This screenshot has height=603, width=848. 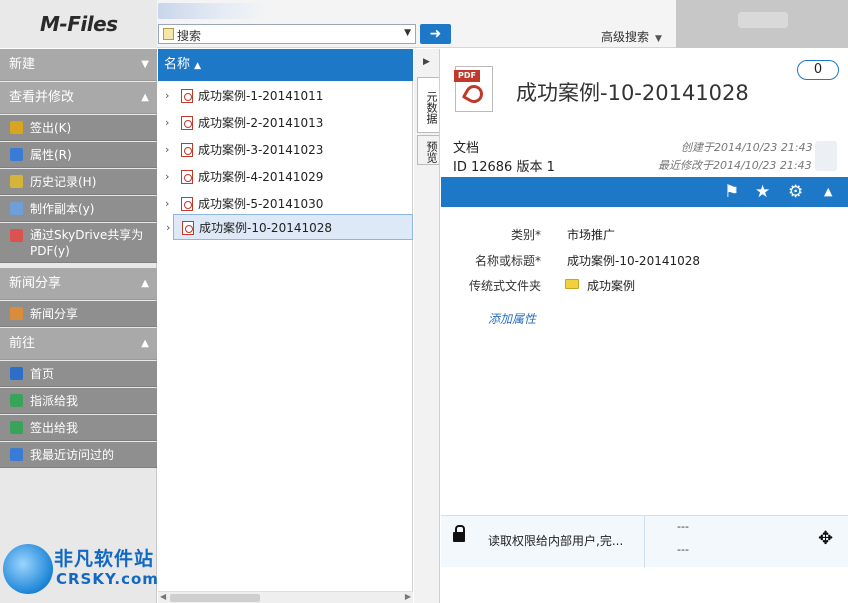 What do you see at coordinates (78, 209) in the screenshot?
I see `sidebar-item-copy: 制作副本(y)` at bounding box center [78, 209].